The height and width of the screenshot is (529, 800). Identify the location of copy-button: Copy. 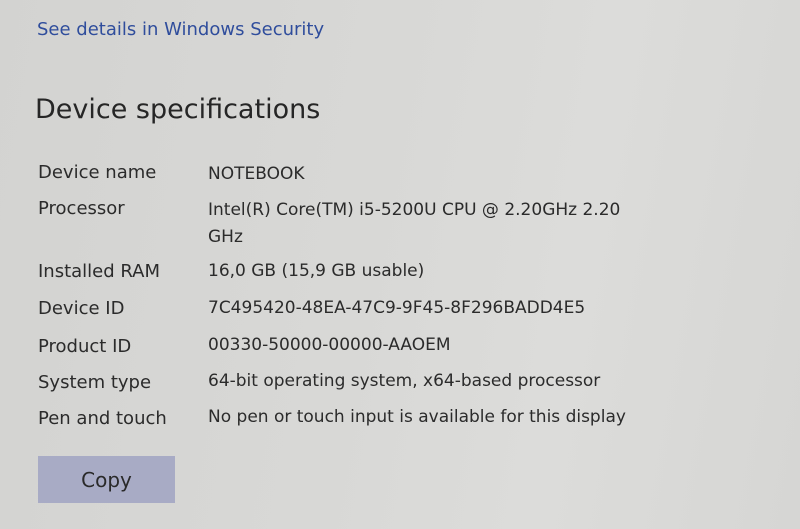
(106, 479).